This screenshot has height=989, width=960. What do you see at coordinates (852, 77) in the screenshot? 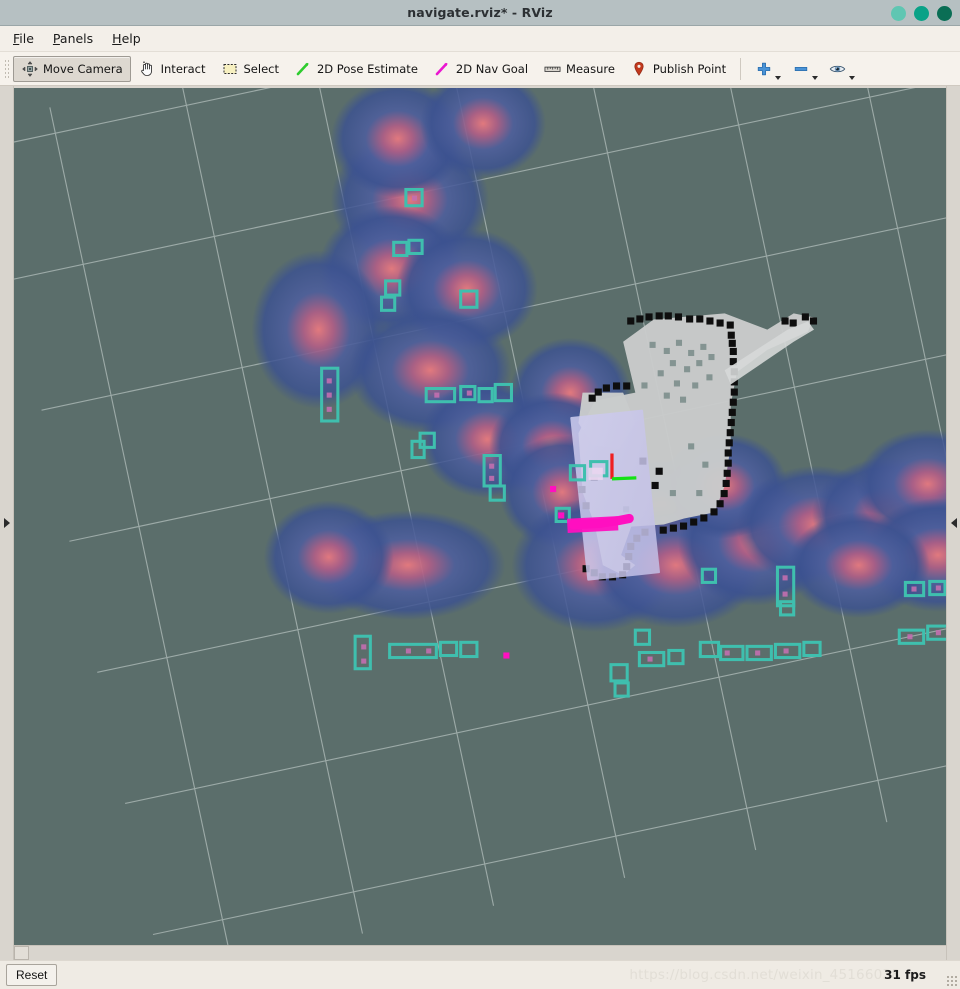
I see `visibility-caret-icon` at bounding box center [852, 77].